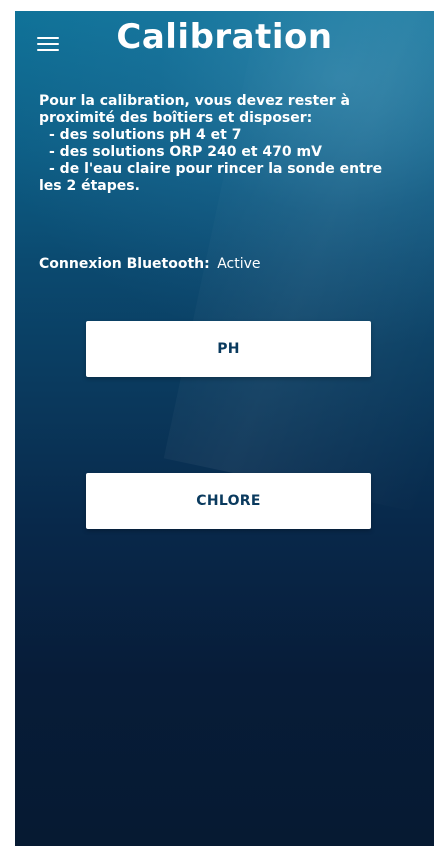  Describe the element at coordinates (224, 37) in the screenshot. I see `page-title: Calibration` at that location.